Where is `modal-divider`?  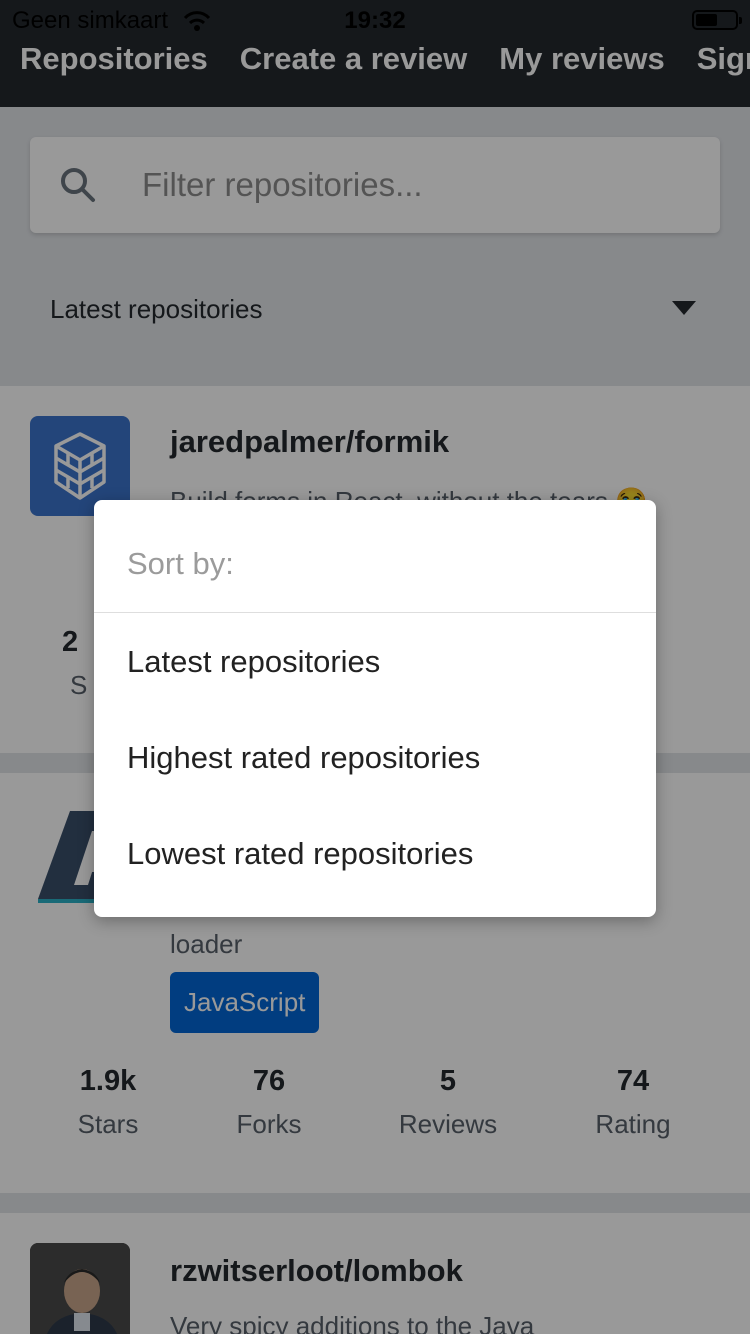 modal-divider is located at coordinates (375, 612).